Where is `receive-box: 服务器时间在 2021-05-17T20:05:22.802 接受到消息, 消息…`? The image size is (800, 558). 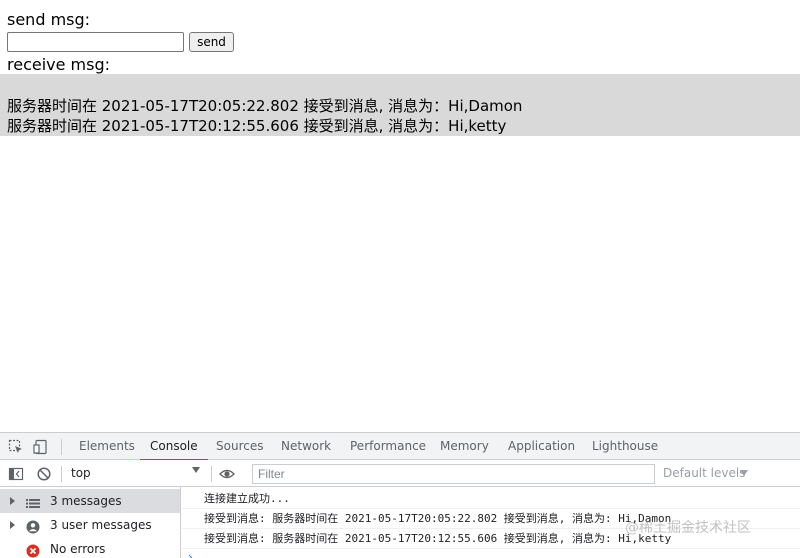 receive-box: 服务器时间在 2021-05-17T20:05:22.802 接受到消息, 消息… is located at coordinates (400, 105).